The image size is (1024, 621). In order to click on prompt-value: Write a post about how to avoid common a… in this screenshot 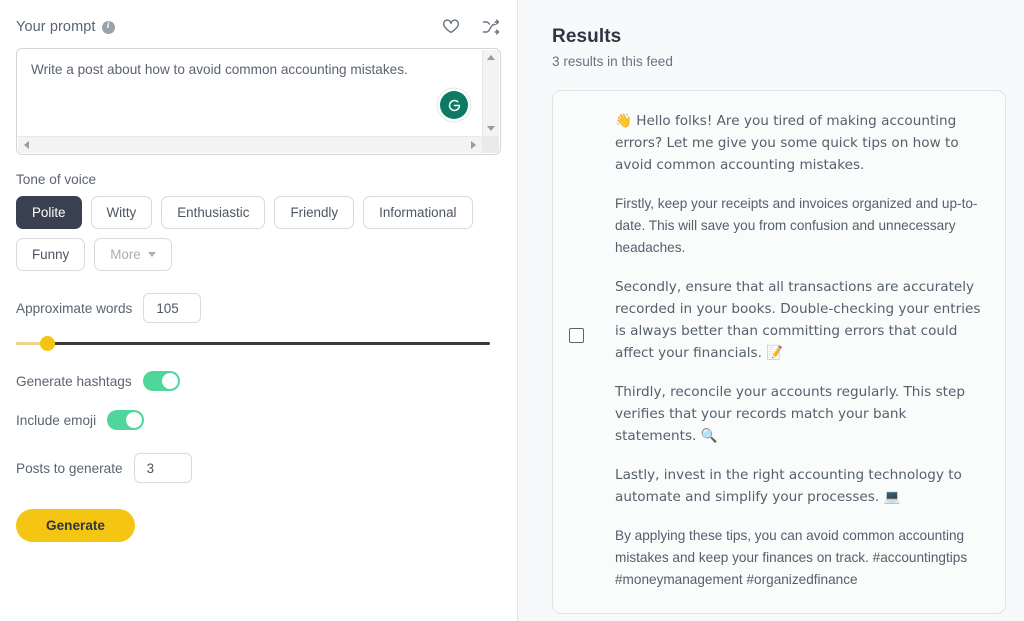, I will do `click(219, 69)`.